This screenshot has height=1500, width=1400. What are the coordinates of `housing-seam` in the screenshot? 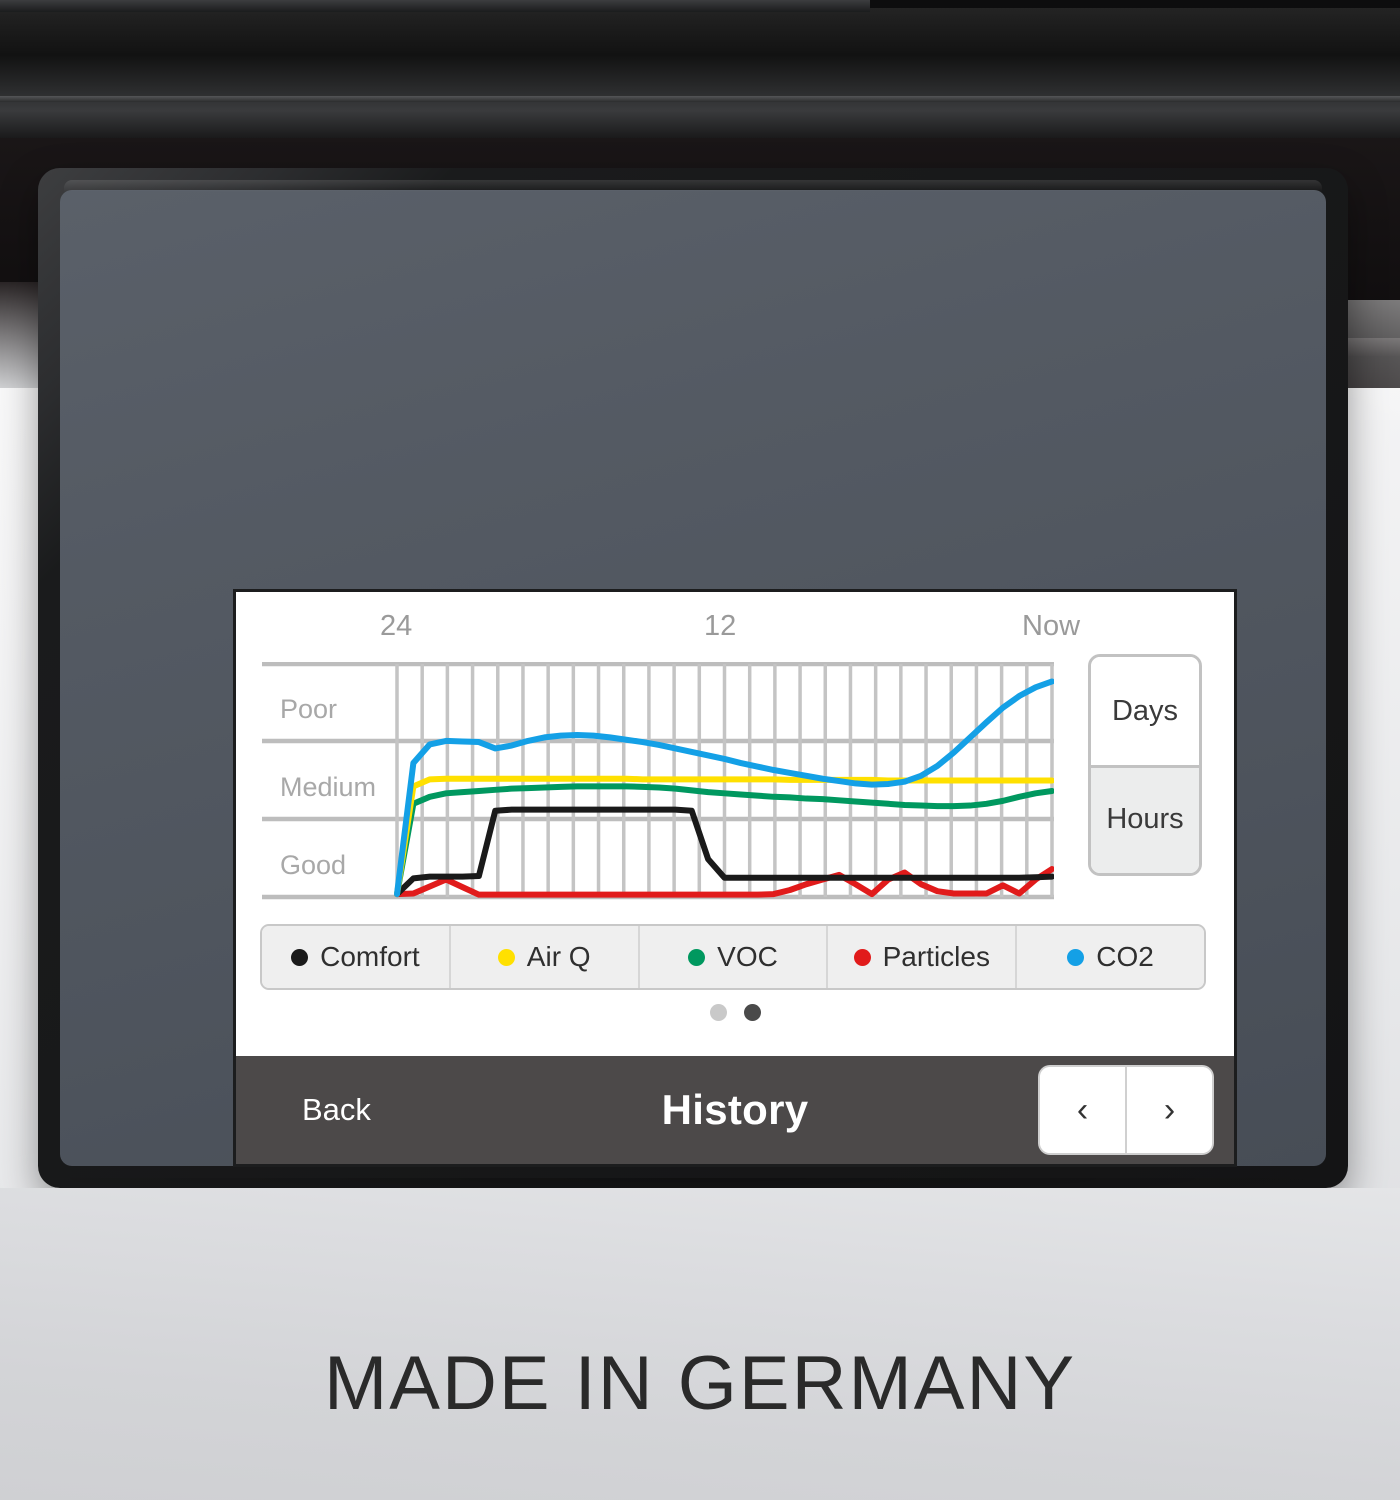 It's located at (700, 99).